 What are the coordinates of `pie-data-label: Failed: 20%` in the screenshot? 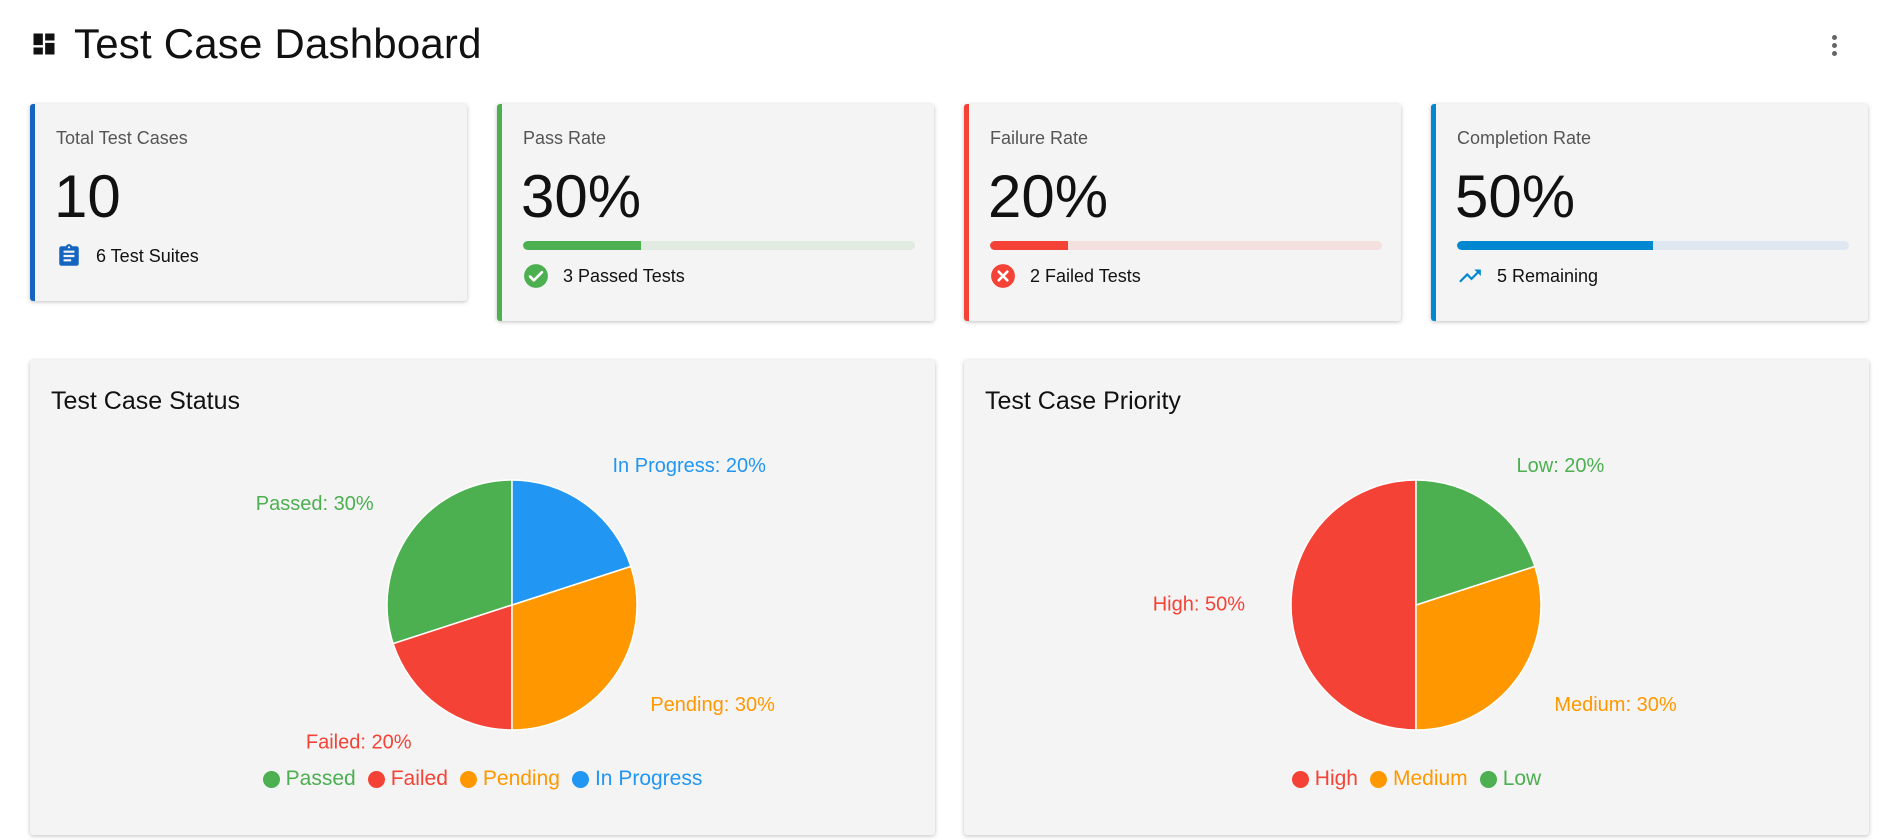 It's located at (359, 743).